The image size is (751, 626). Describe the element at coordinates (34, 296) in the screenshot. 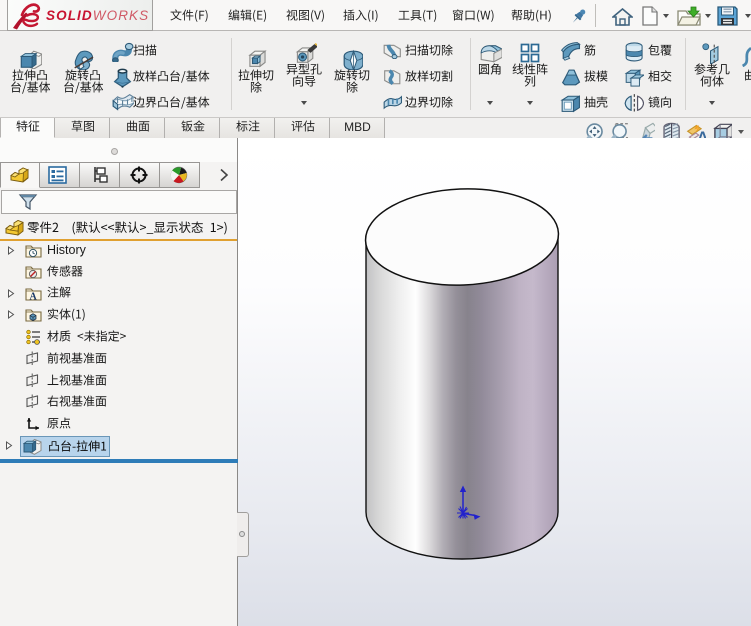

I see `svg-text: A` at that location.